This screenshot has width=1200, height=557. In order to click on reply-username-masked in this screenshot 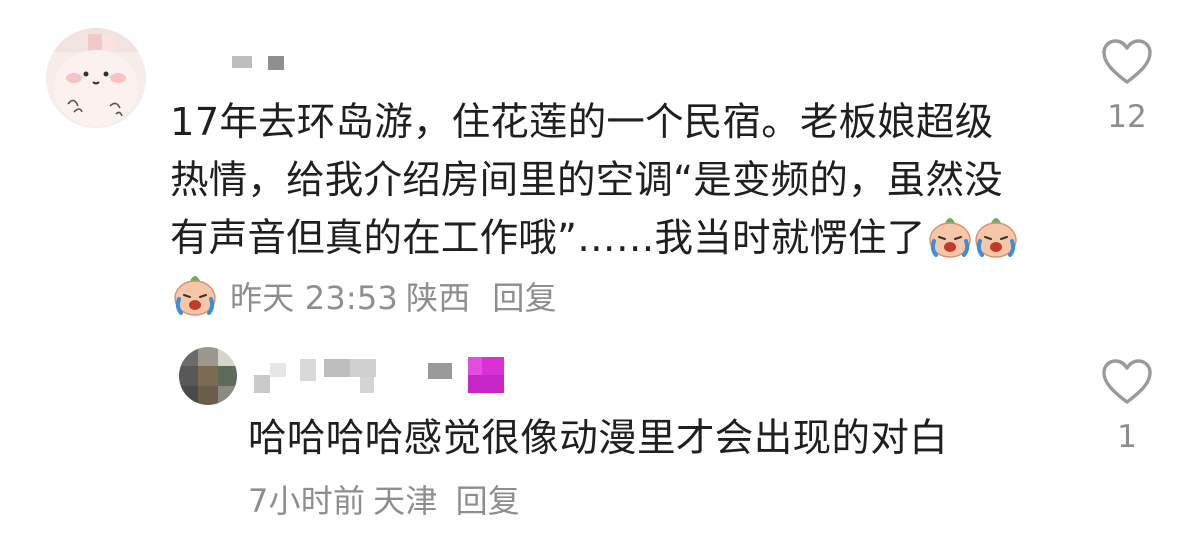, I will do `click(383, 377)`.